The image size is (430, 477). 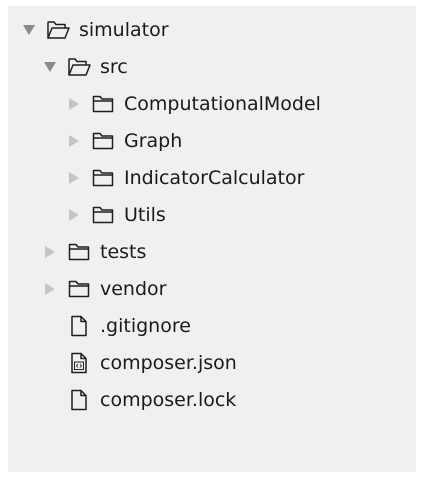 I want to click on tree-item-gitignore: .gitignore, so click(x=129, y=326).